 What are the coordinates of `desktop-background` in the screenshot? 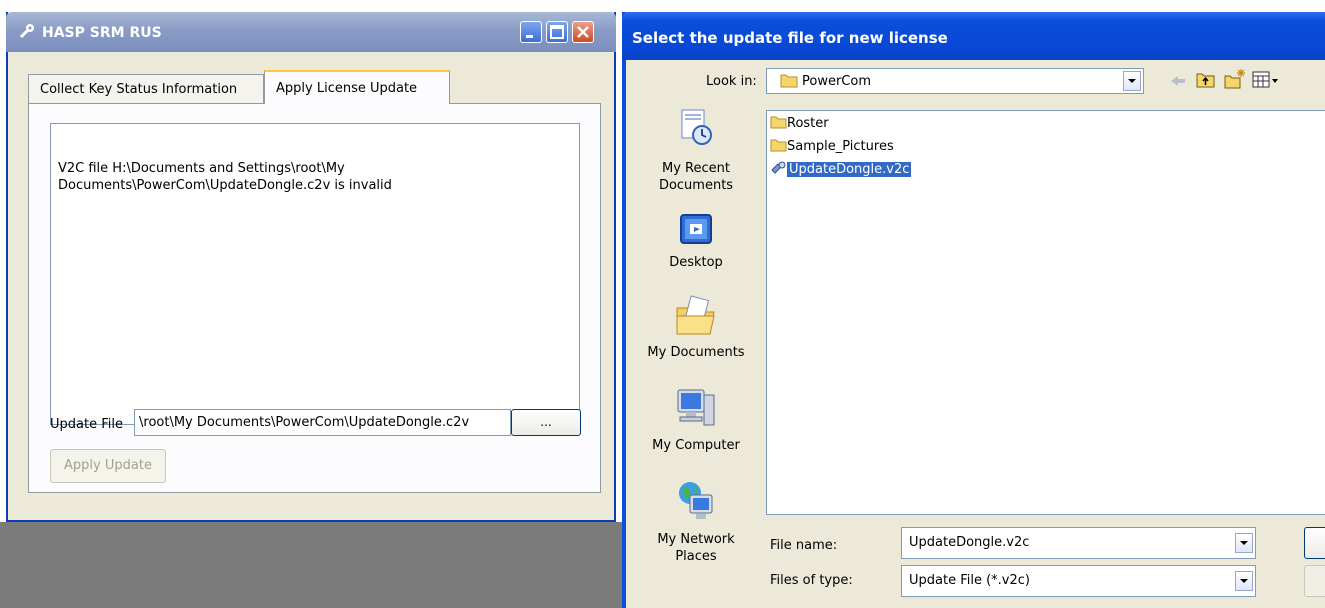 It's located at (311, 565).